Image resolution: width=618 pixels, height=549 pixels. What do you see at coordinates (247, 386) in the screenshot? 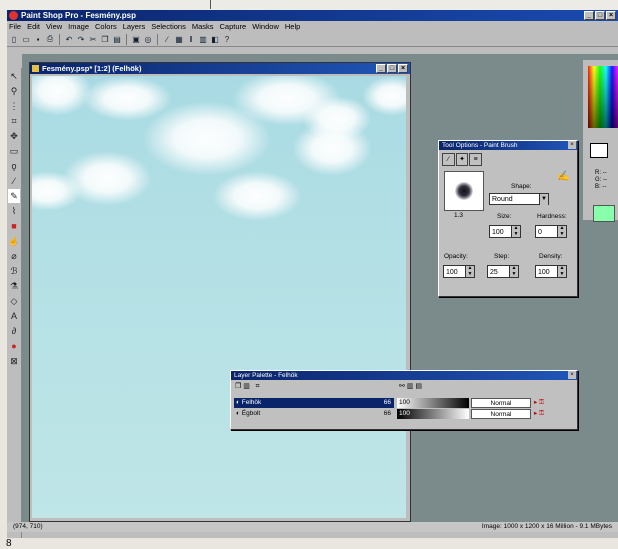
I see `new-layer-icon: ❐ ▥ ⌗` at bounding box center [247, 386].